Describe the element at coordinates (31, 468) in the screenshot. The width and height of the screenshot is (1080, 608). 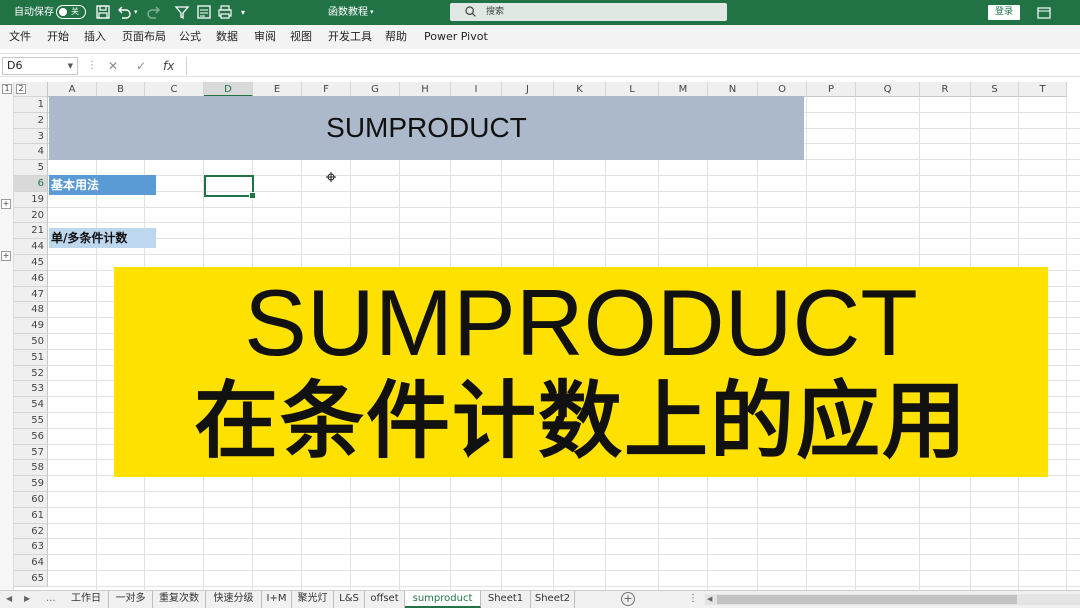
I see `row-header-58: 58` at that location.